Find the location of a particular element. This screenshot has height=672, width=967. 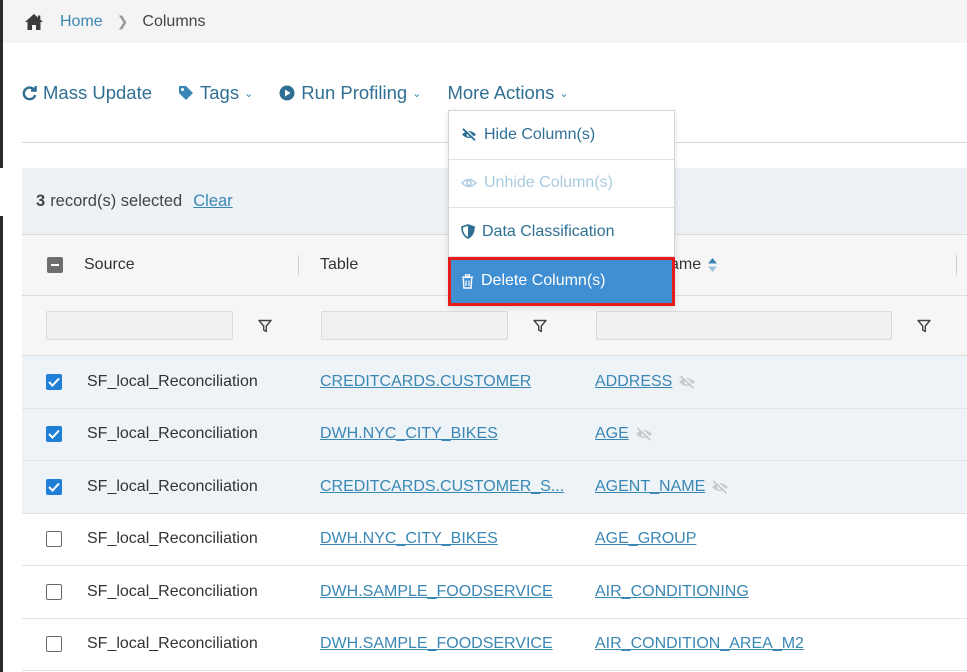

clear-selection-link: Clear is located at coordinates (212, 201).